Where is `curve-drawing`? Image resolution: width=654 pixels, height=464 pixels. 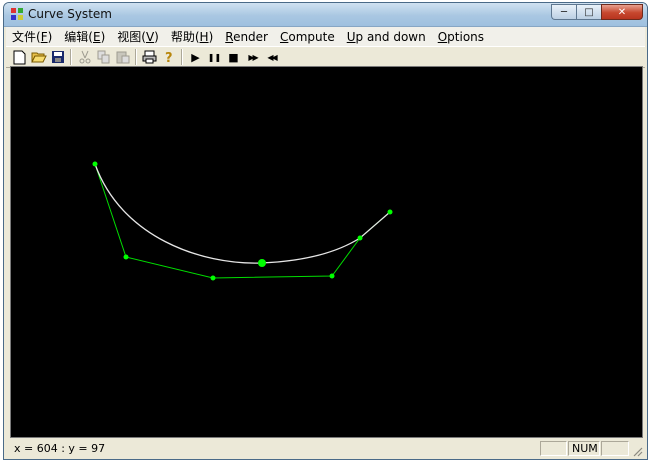 curve-drawing is located at coordinates (242, 221).